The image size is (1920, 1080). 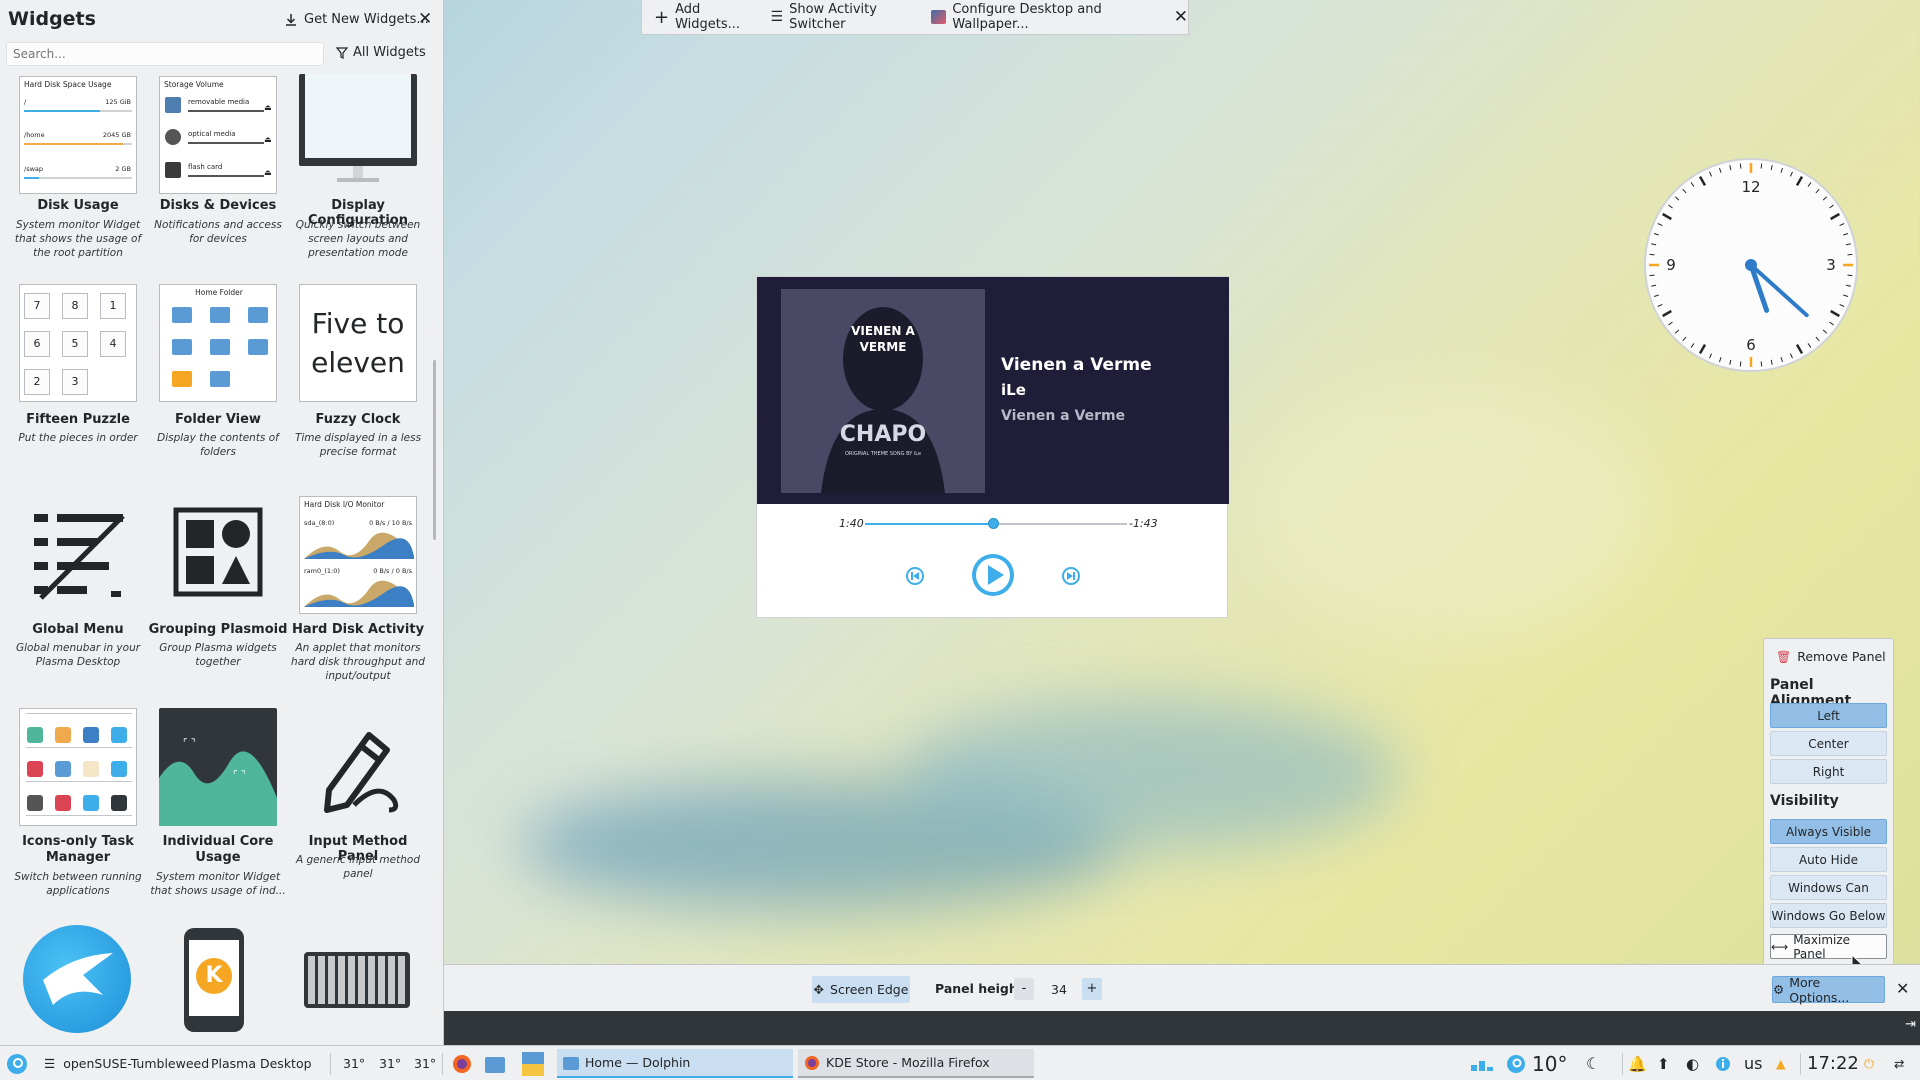 I want to click on align-right-button: Right, so click(x=1828, y=771).